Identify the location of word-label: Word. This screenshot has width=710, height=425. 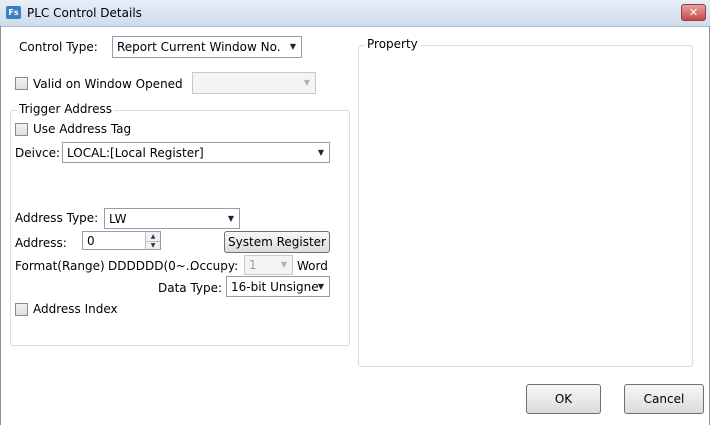
(312, 266).